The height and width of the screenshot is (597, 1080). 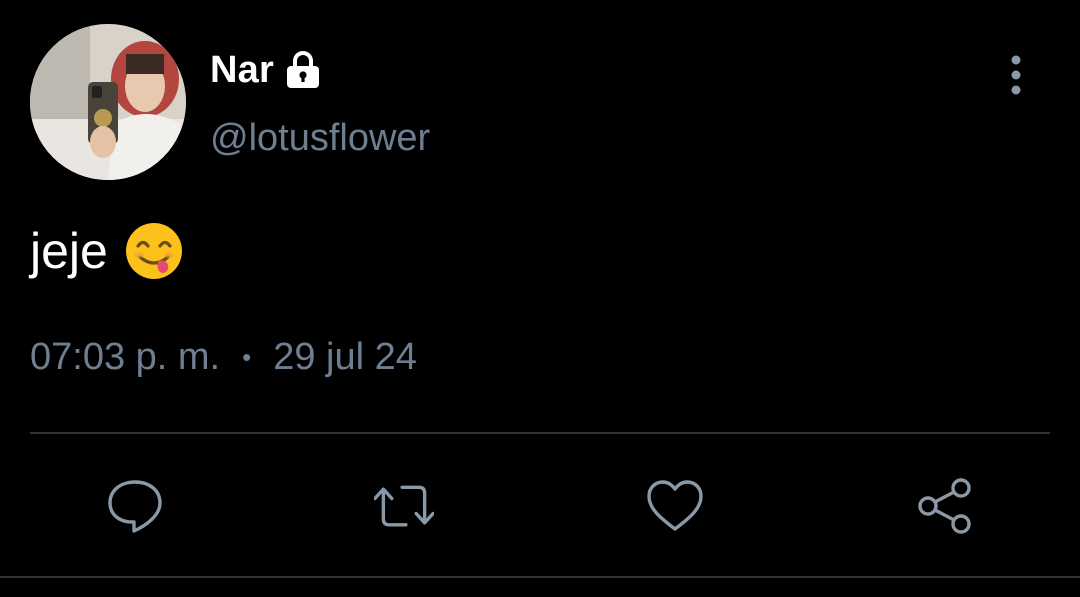 I want to click on tweet-timestamp: 07:03 p. m. • 29 jul 24, so click(x=223, y=357).